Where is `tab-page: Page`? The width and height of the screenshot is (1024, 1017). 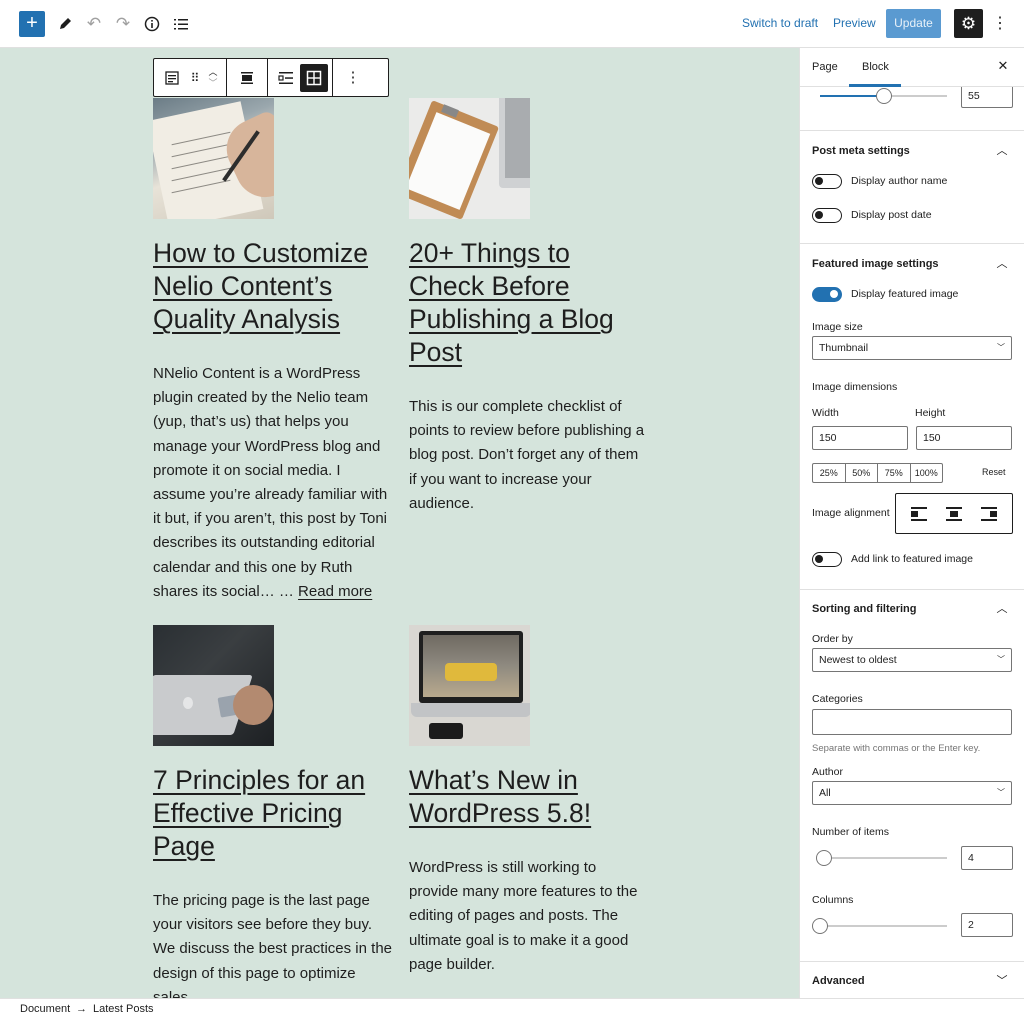
tab-page: Page is located at coordinates (825, 67).